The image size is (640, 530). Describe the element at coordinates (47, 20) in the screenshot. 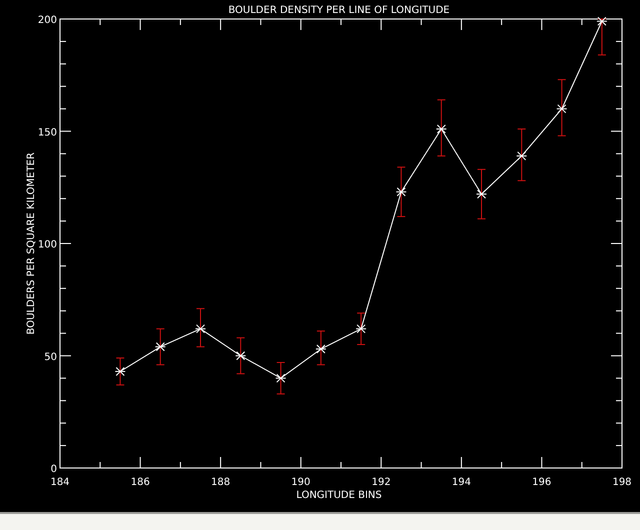

I see `y-tick-label: 200` at that location.